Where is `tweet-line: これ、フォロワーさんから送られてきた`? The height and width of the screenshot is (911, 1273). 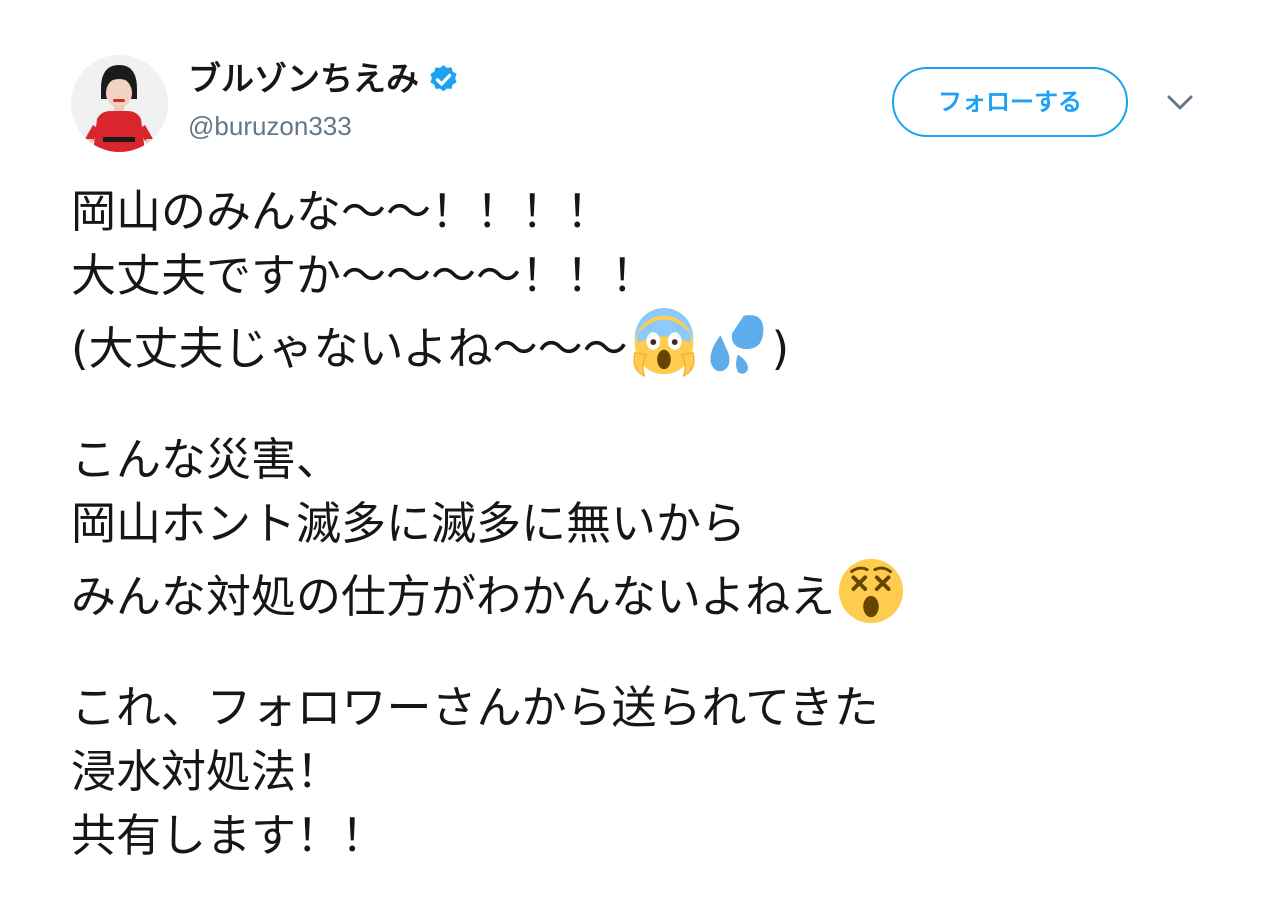 tweet-line: これ、フォロワーさんから送られてきた is located at coordinates (475, 707).